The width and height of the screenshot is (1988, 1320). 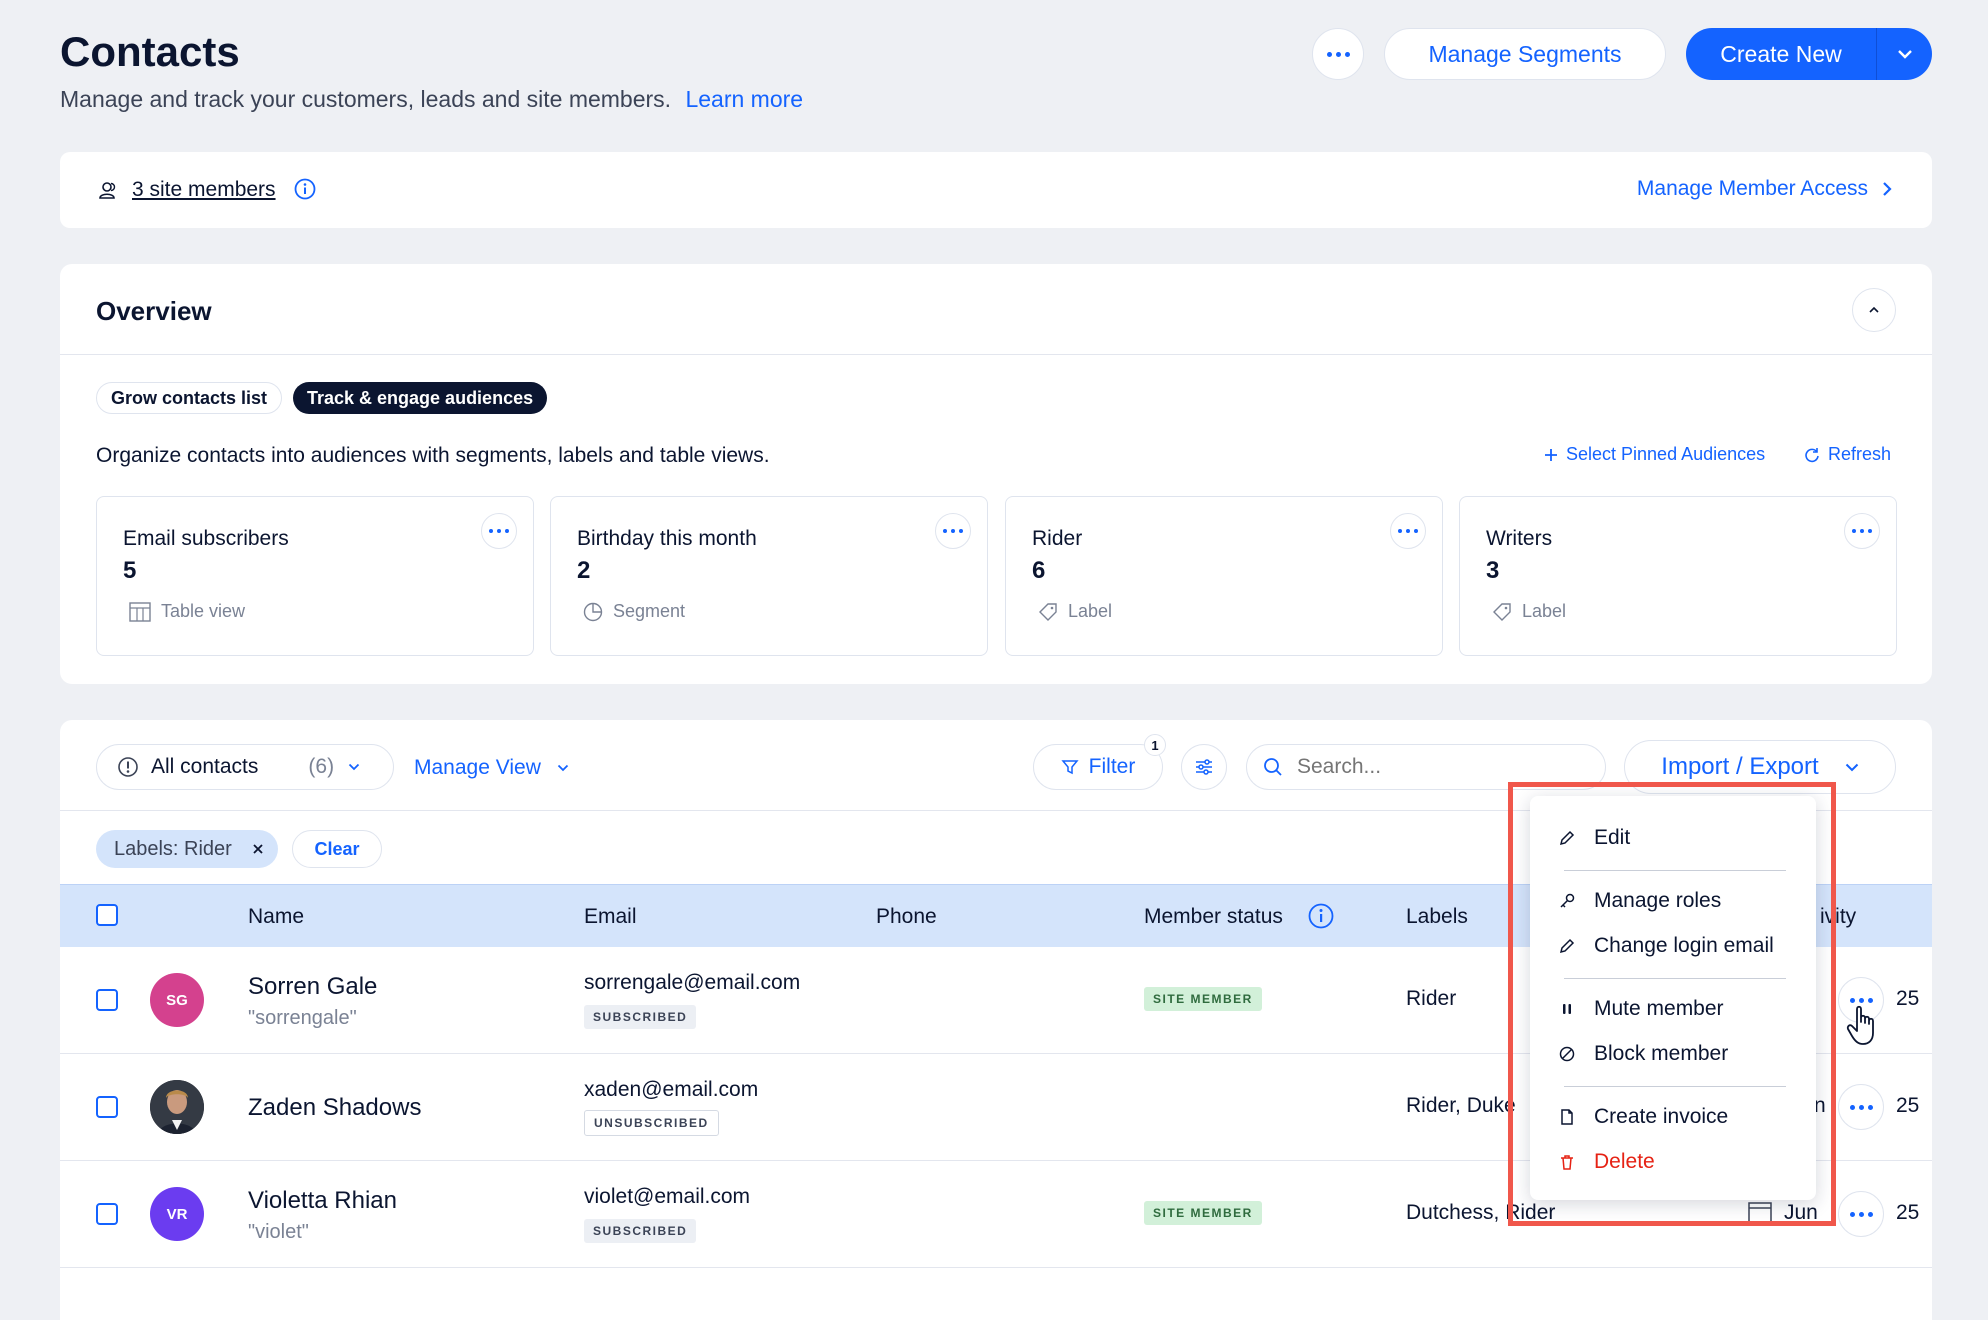 What do you see at coordinates (769, 576) in the screenshot?
I see `audience-card-birthday: Birthday this month 2 Segment` at bounding box center [769, 576].